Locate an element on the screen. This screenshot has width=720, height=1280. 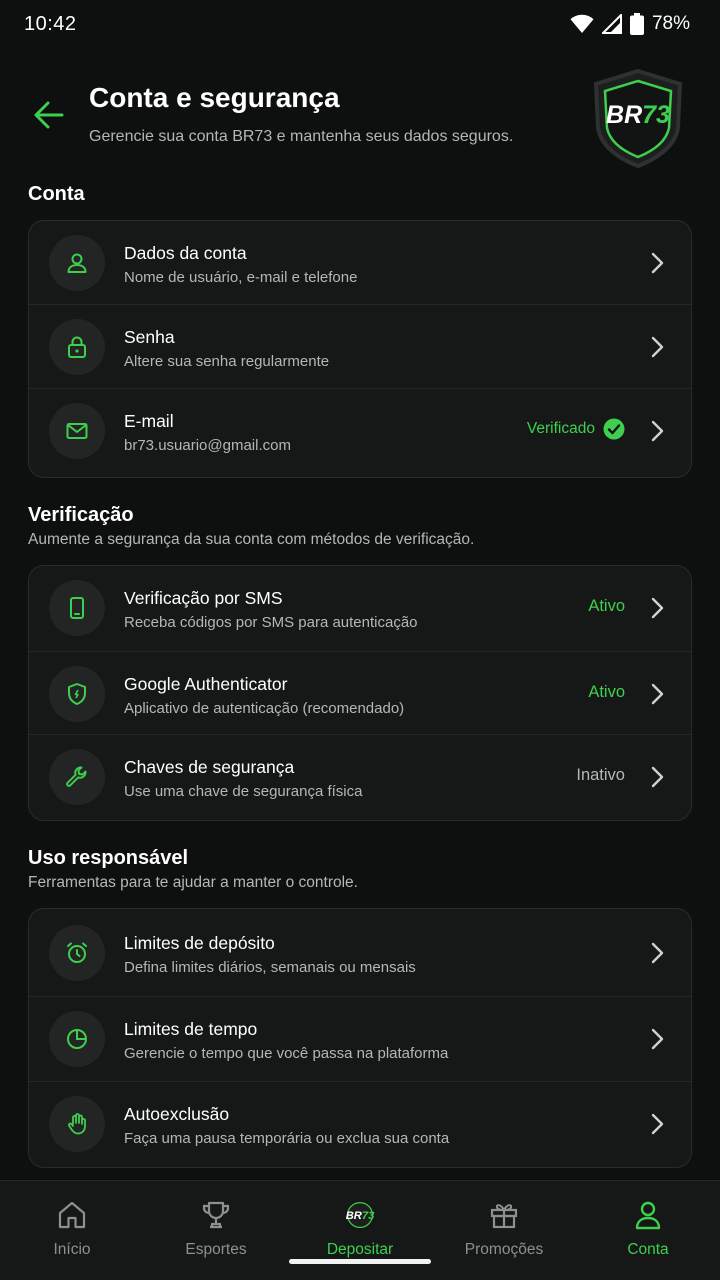
verified-badge: Verificado is located at coordinates (576, 429).